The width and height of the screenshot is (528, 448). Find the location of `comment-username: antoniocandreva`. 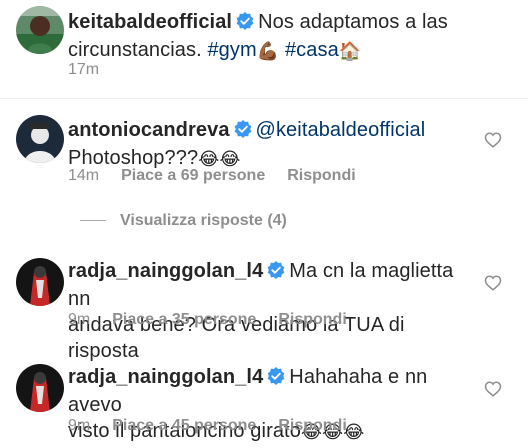

comment-username: antoniocandreva is located at coordinates (149, 130).